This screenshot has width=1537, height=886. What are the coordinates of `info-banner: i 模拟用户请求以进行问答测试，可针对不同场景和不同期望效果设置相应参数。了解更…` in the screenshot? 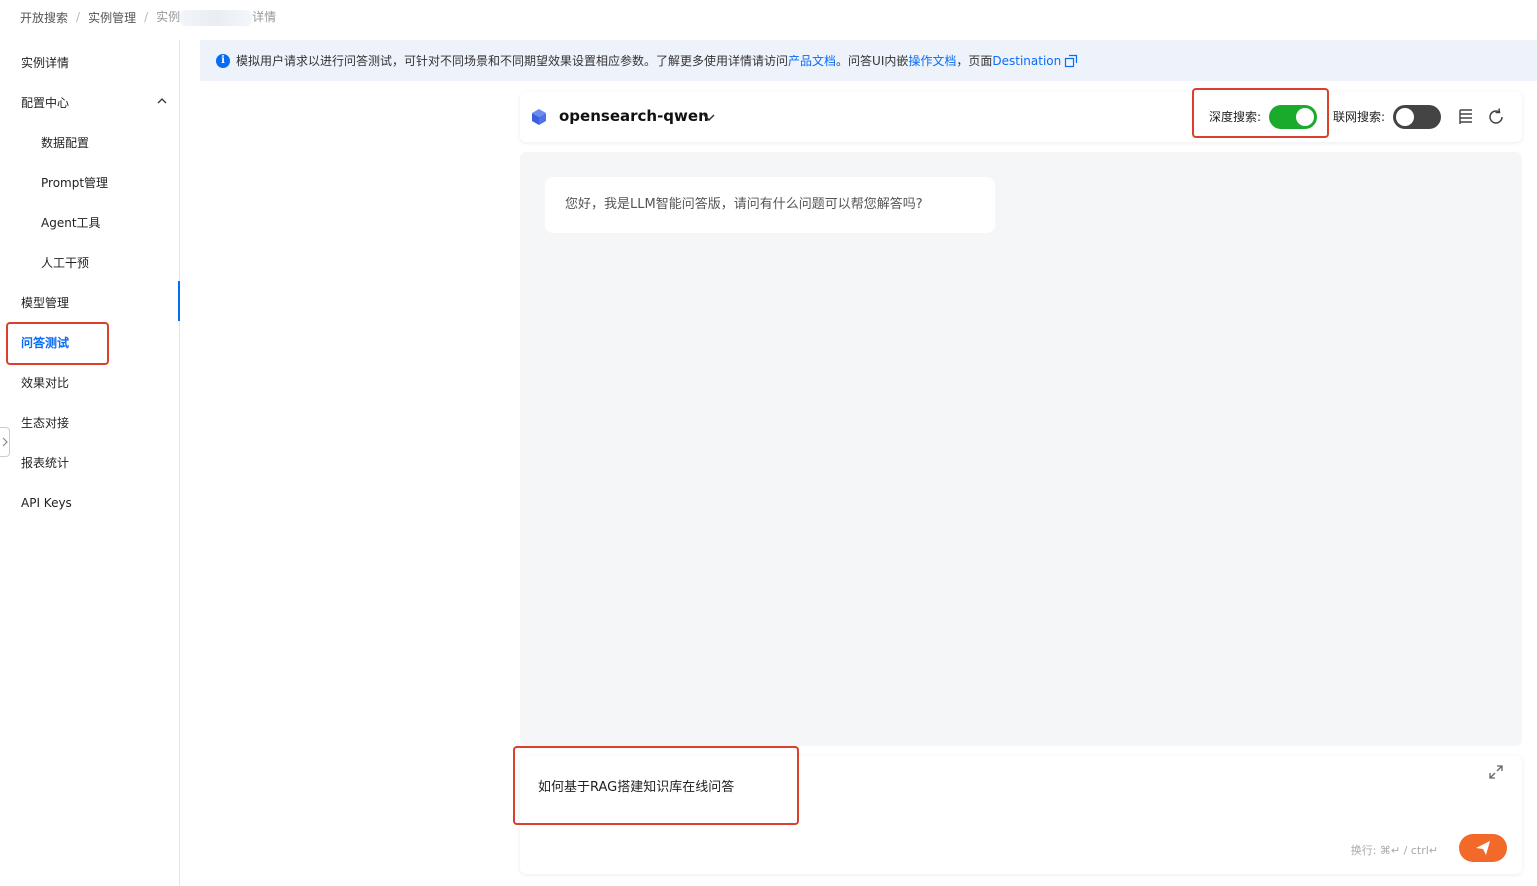 It's located at (868, 60).